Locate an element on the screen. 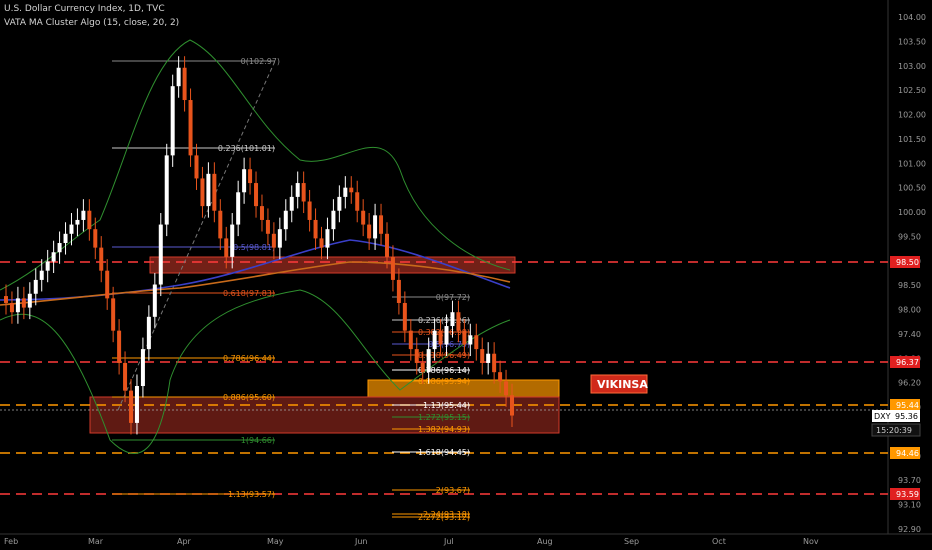  fib-level-label: 2(93.67) is located at coordinates (453, 490).